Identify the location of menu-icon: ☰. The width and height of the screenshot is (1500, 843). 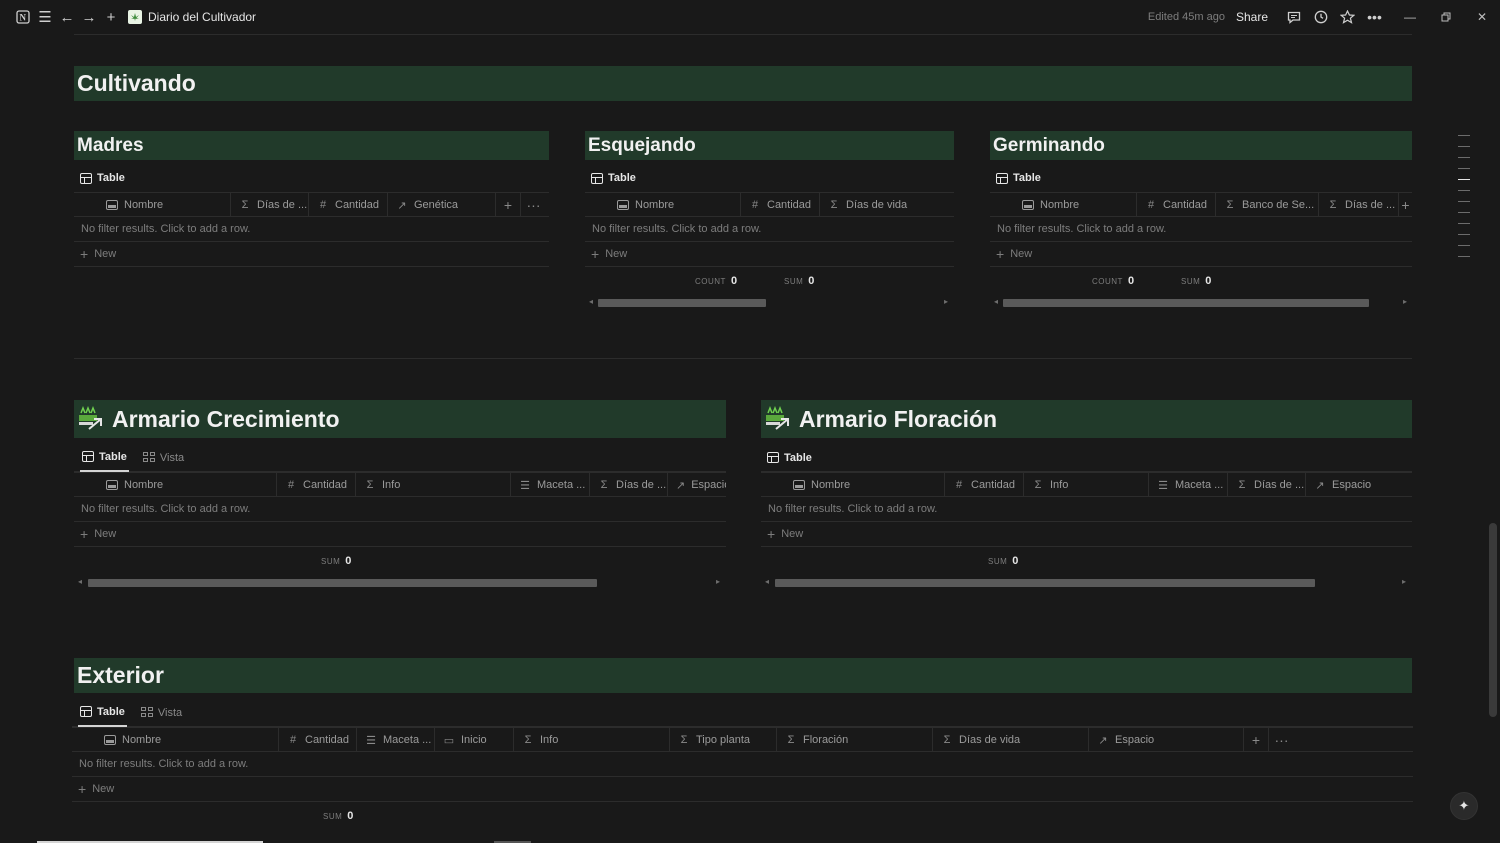
(45, 17).